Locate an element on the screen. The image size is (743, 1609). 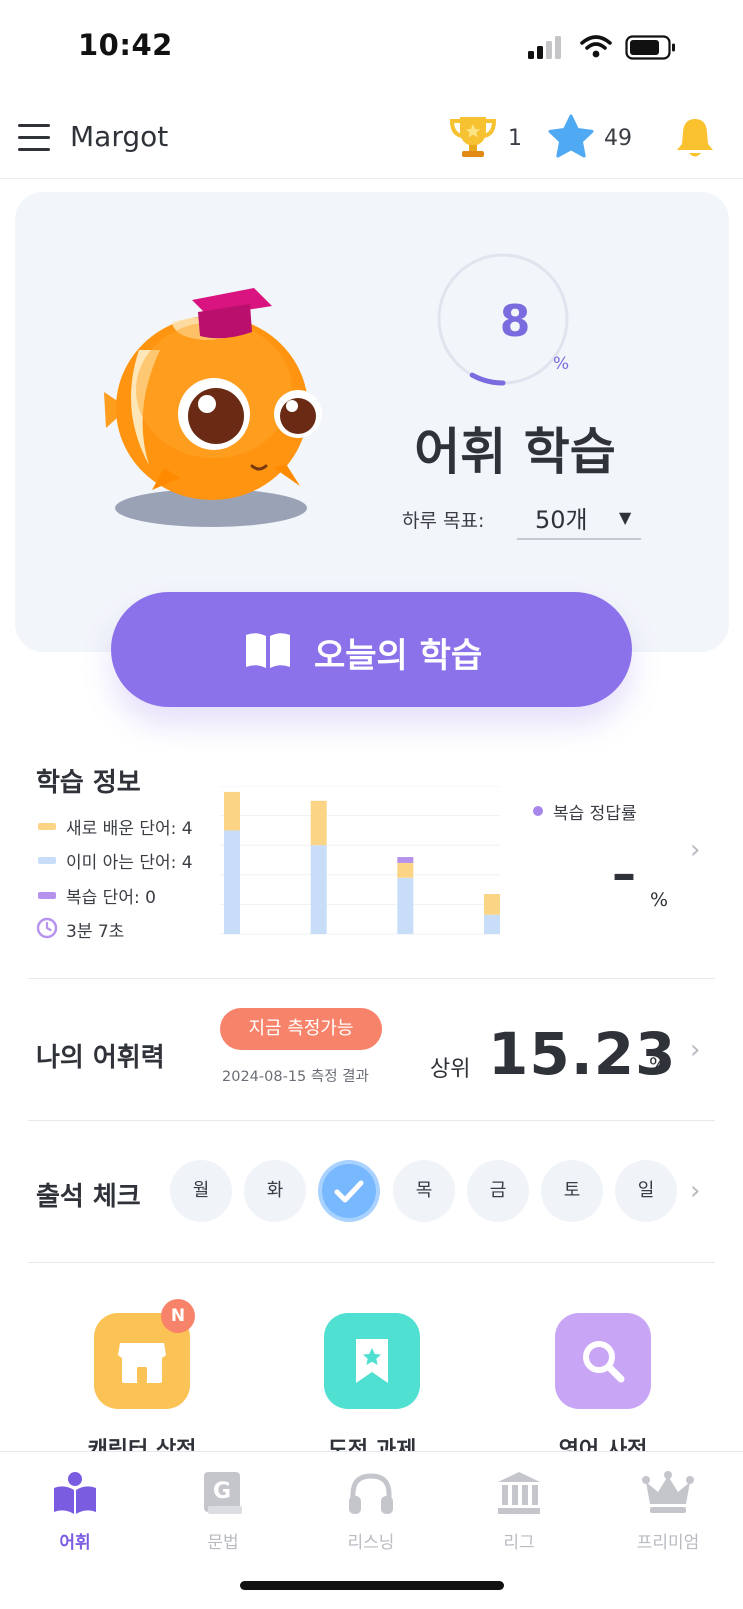
review-accuracy-unit: % is located at coordinates (659, 900).